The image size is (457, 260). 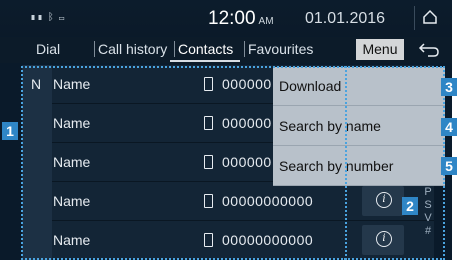 What do you see at coordinates (130, 49) in the screenshot?
I see `tab-call-history: Call history` at bounding box center [130, 49].